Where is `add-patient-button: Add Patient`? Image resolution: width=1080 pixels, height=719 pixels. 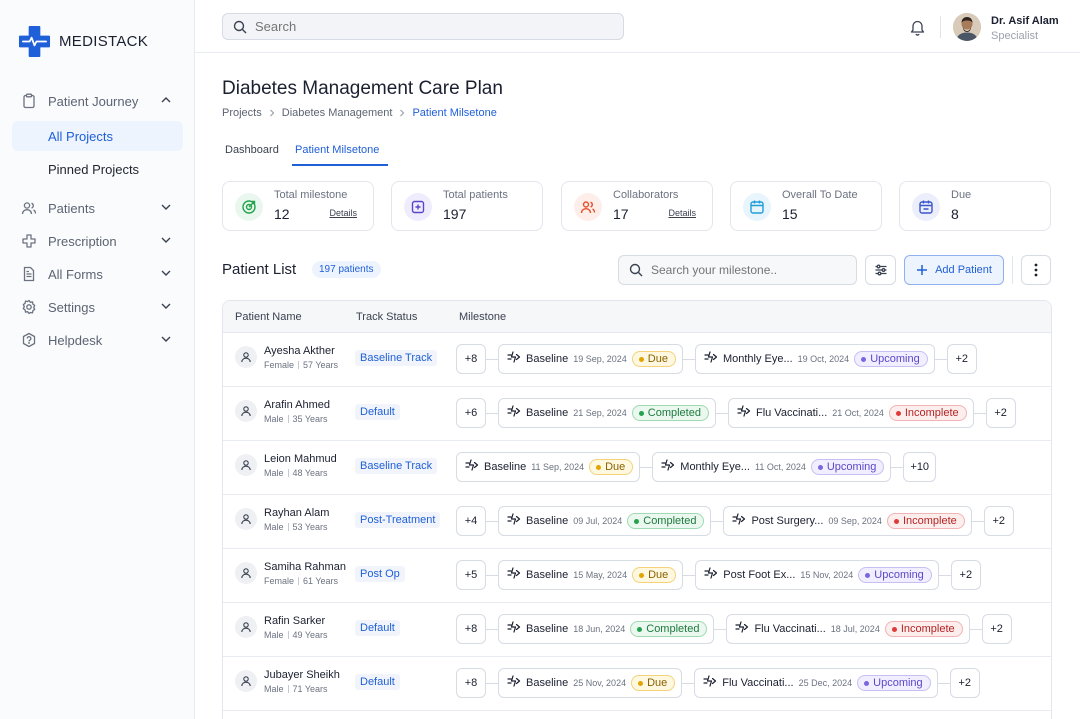 add-patient-button: Add Patient is located at coordinates (954, 270).